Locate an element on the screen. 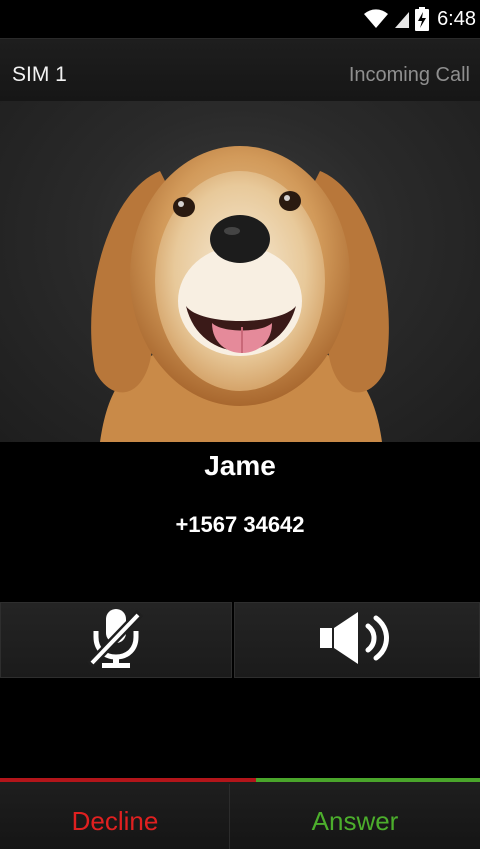 Image resolution: width=480 pixels, height=849 pixels. caller-name: Jame is located at coordinates (240, 465).